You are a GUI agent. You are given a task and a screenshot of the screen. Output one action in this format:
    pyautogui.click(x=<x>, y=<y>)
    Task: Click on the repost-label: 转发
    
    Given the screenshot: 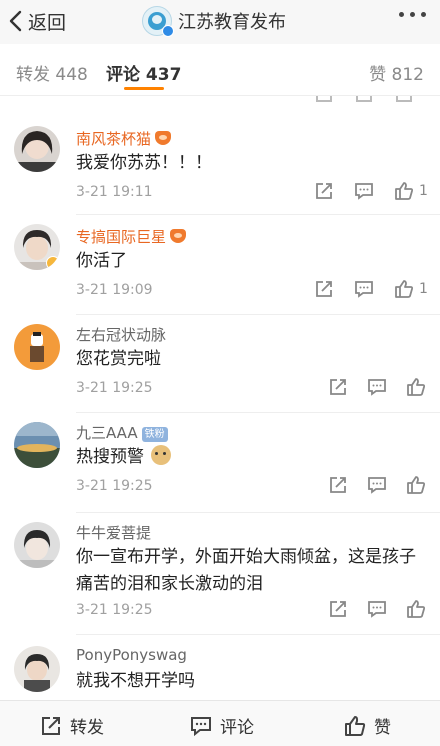 What is the action you would take?
    pyautogui.click(x=87, y=728)
    